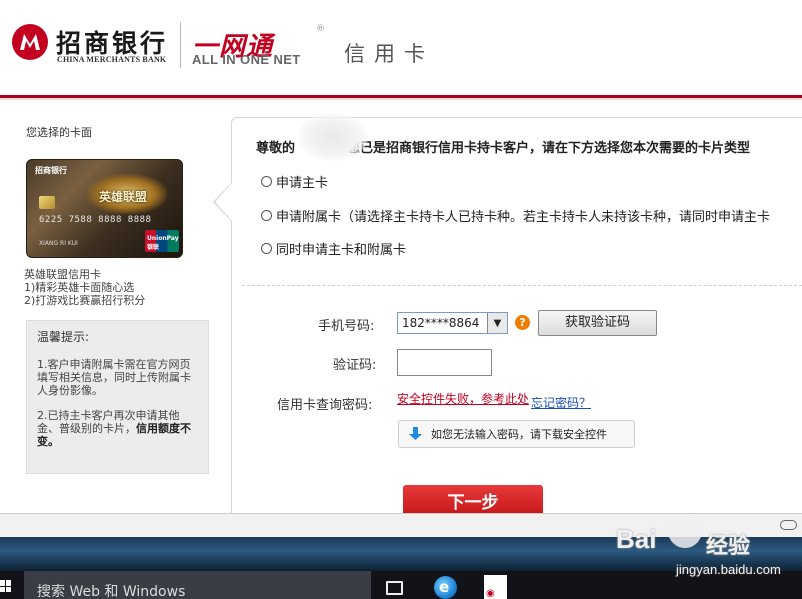 This screenshot has width=802, height=599. Describe the element at coordinates (30, 42) in the screenshot. I see `cmb-logo-mark-icon` at that location.